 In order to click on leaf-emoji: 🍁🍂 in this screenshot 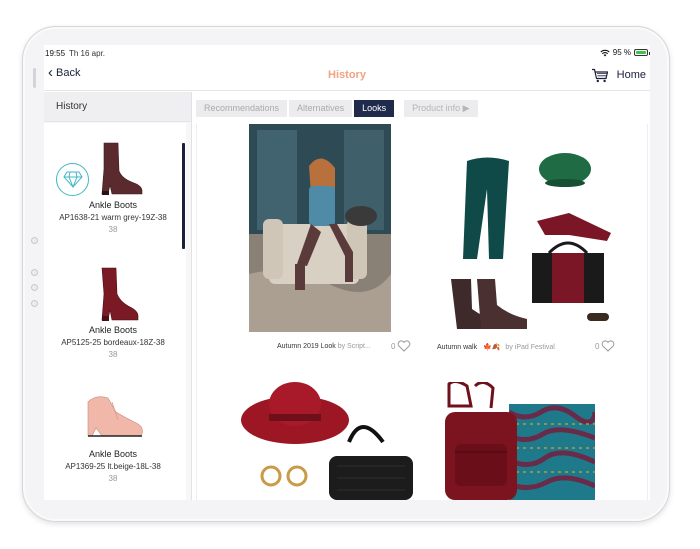, I will do `click(492, 347)`.